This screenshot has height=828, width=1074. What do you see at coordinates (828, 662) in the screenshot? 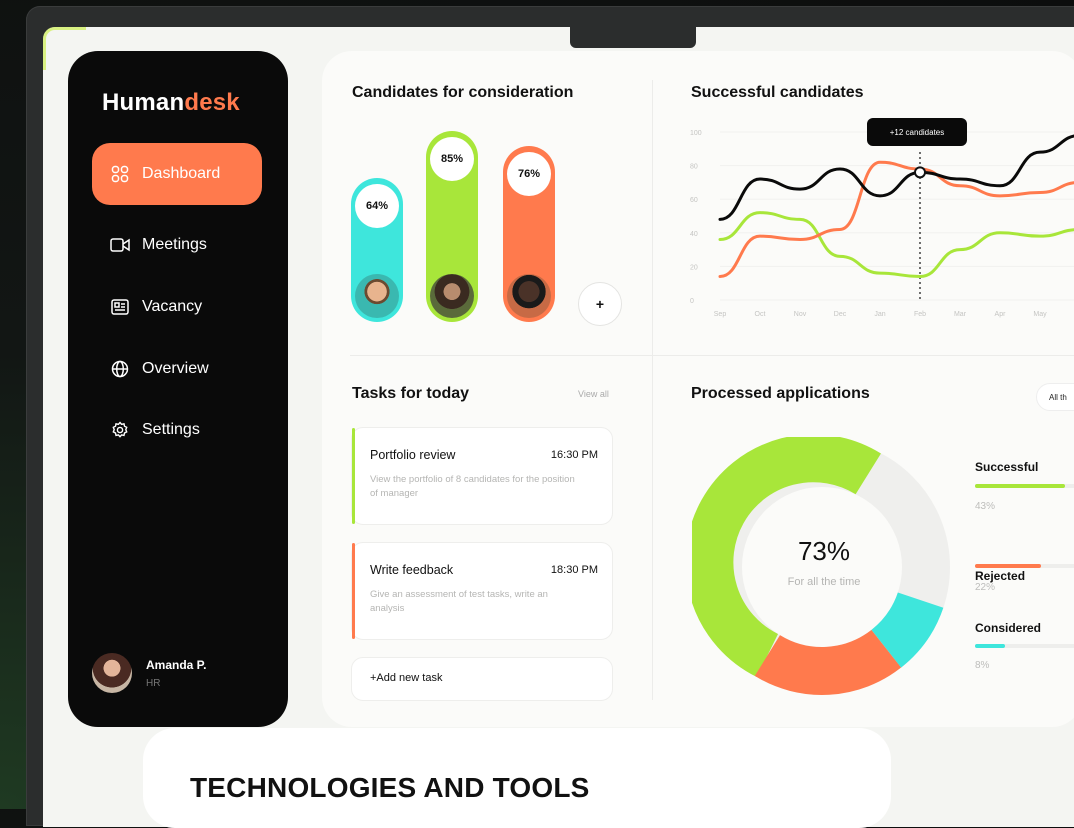
I see `donut-segment-rejected` at bounding box center [828, 662].